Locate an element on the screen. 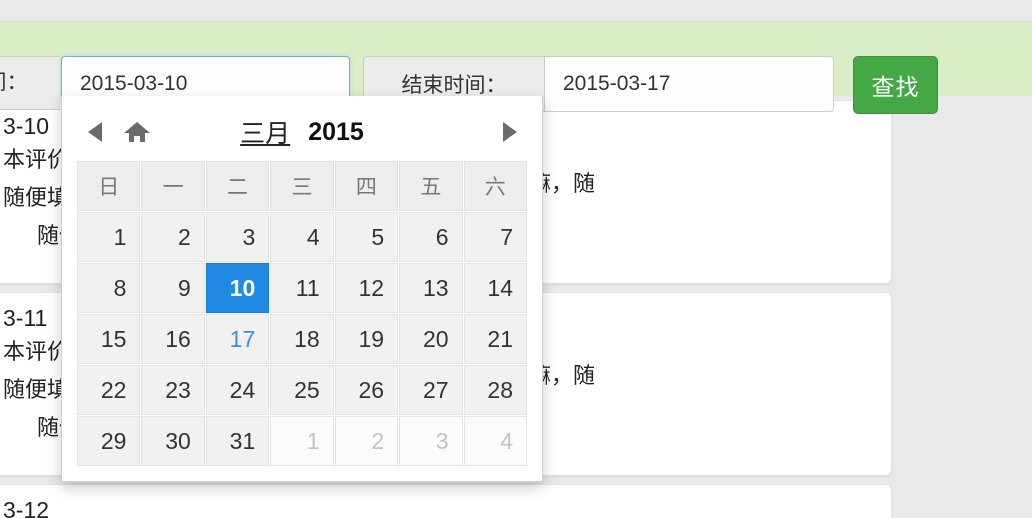  datepicker-weekday-row: 日 一 二 三 四 五 六 is located at coordinates (302, 186).